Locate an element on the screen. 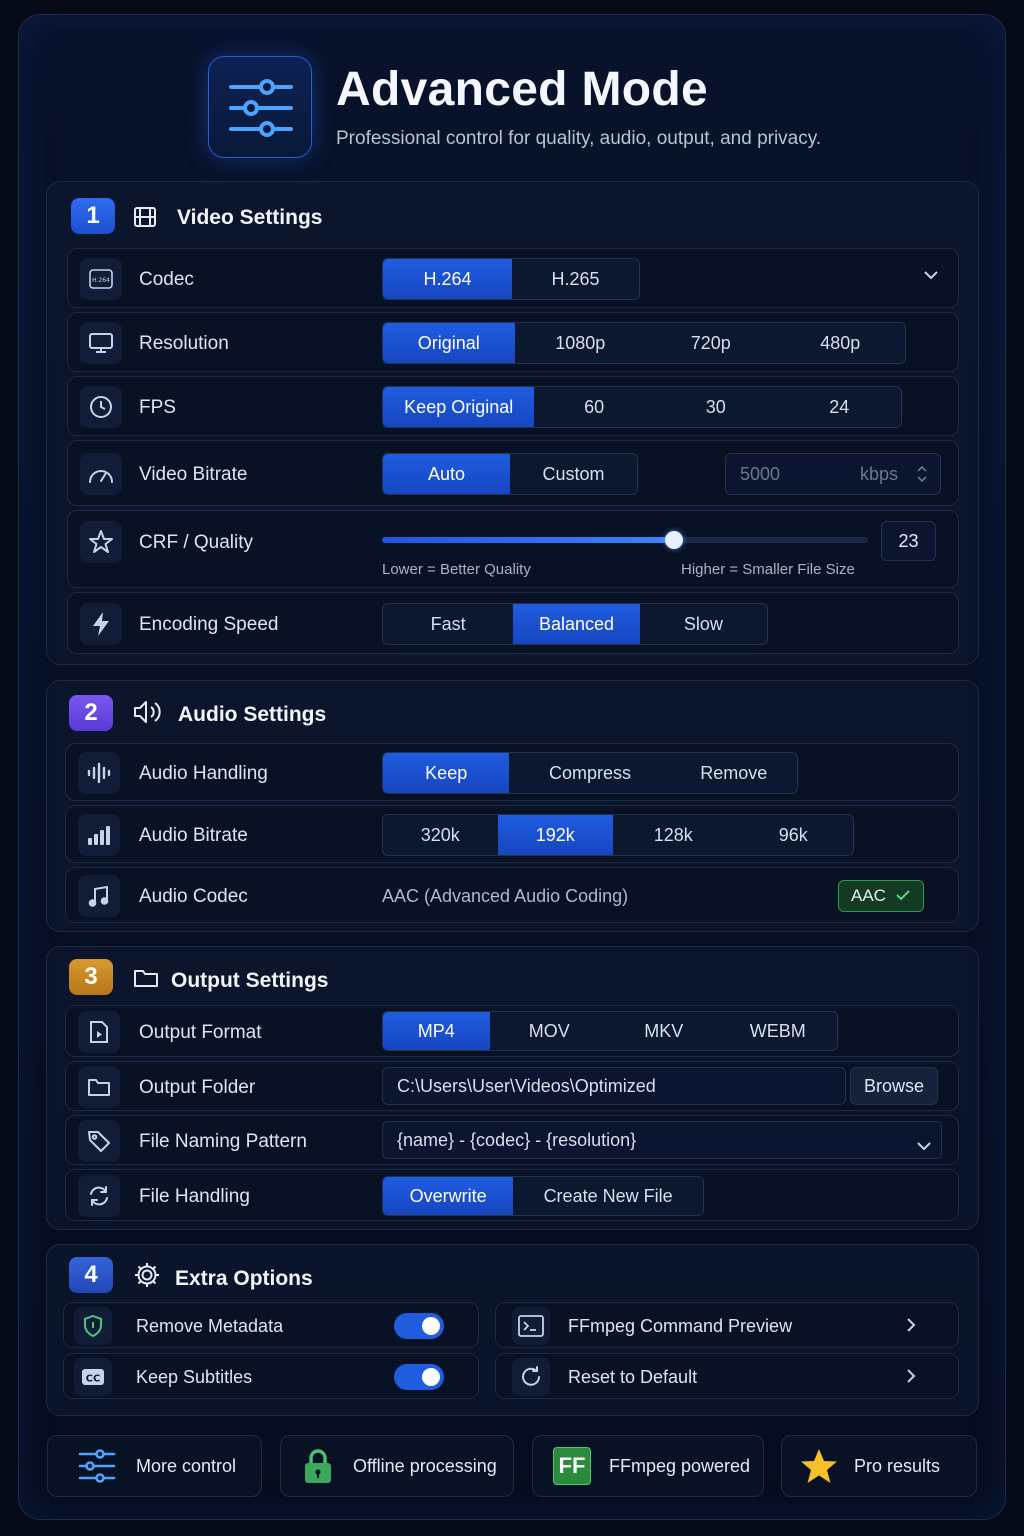  video-bitrate-row: Video Bitrate Auto Custom 5000 kbps is located at coordinates (513, 473).